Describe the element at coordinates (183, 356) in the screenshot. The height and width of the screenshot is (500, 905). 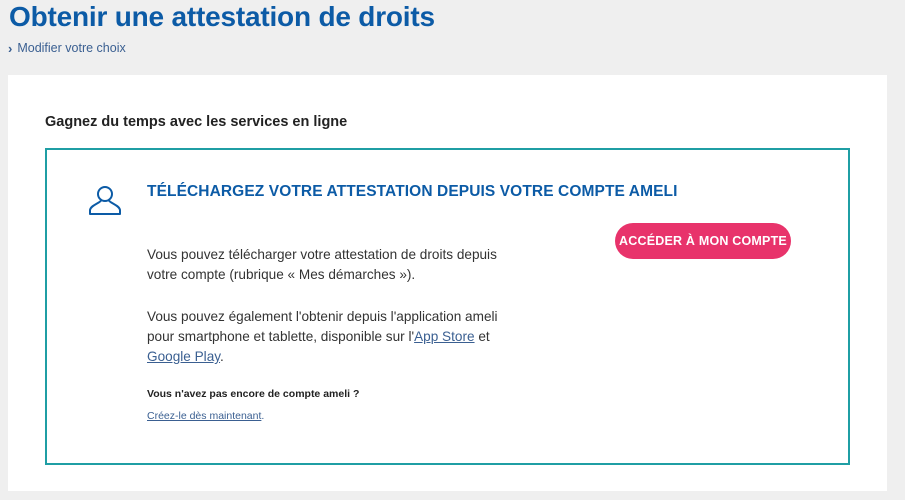
I see `google-play-link: Google Play` at that location.